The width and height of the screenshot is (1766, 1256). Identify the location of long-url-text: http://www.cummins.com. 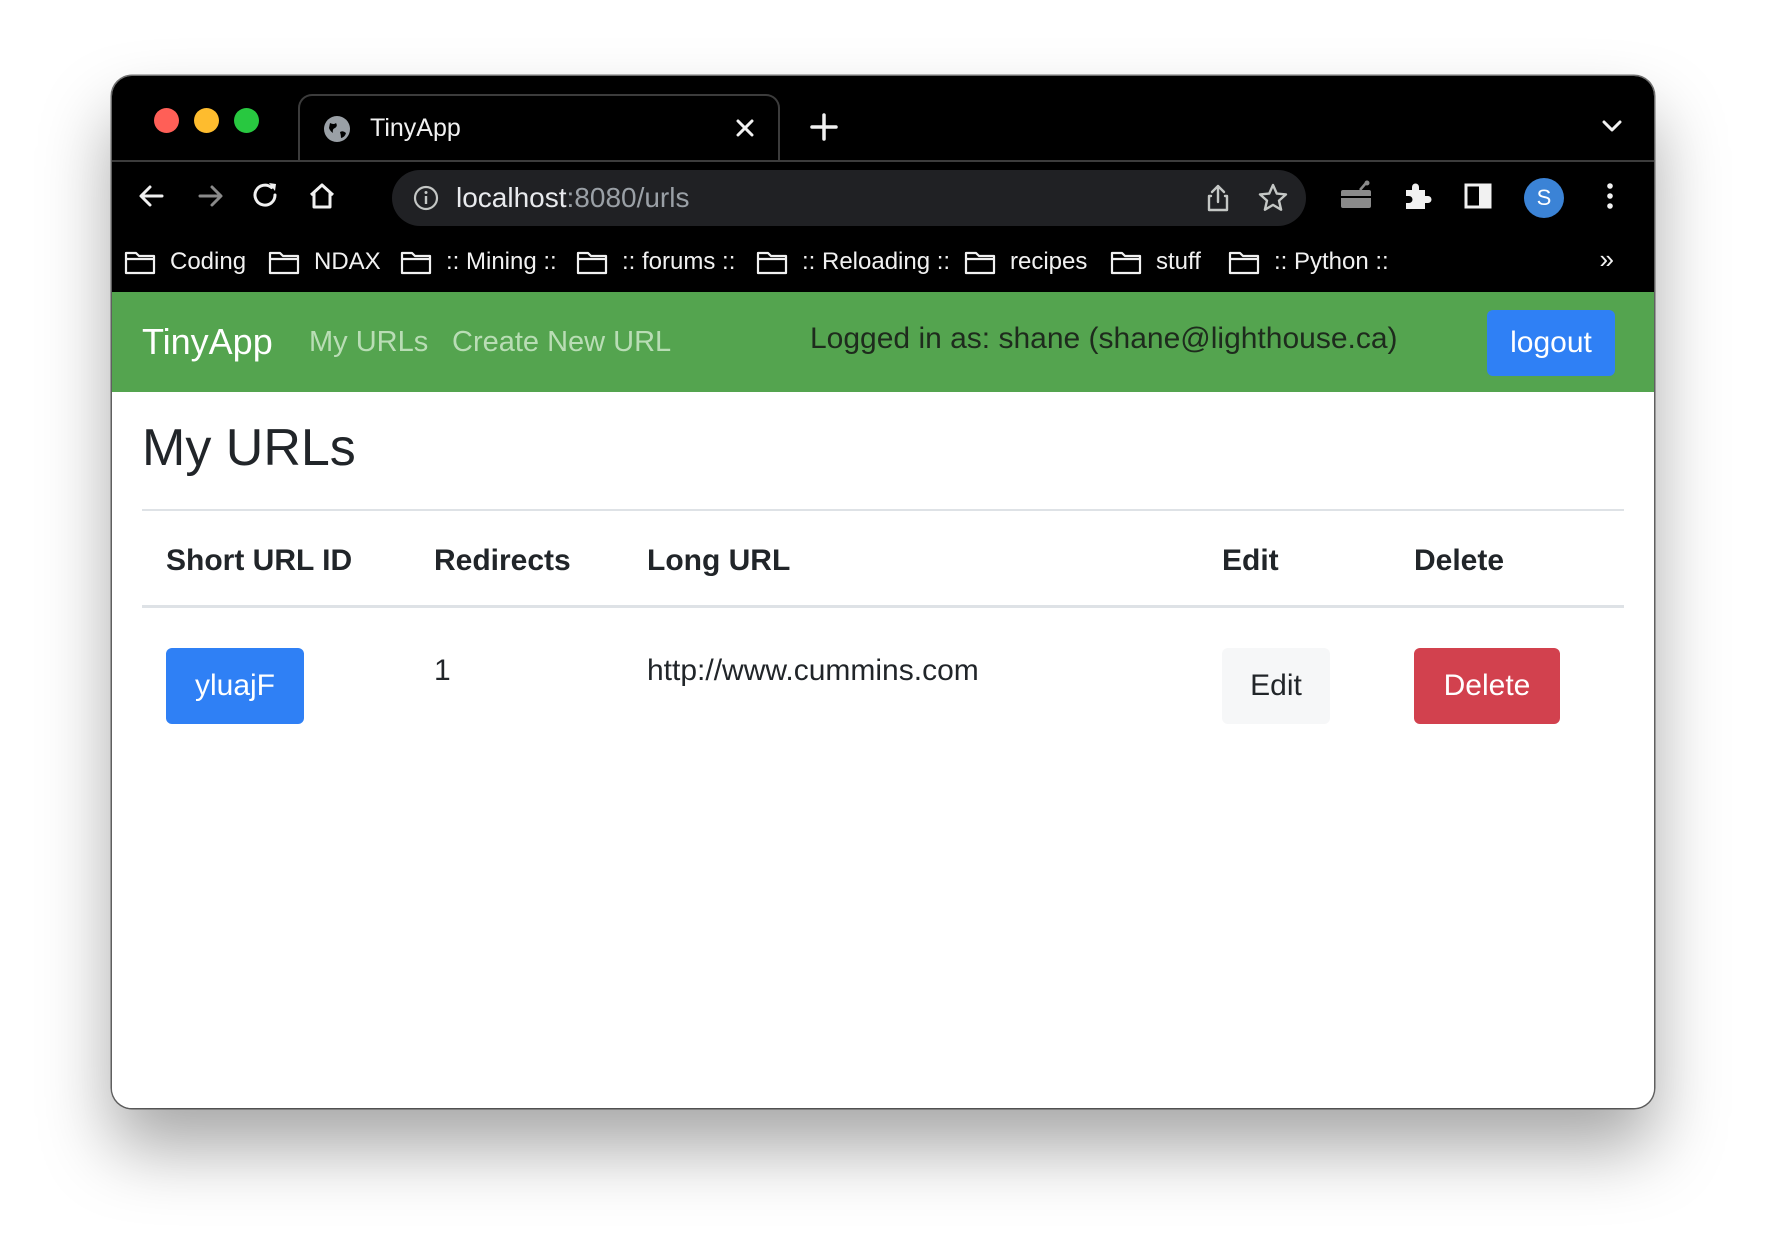
(813, 670).